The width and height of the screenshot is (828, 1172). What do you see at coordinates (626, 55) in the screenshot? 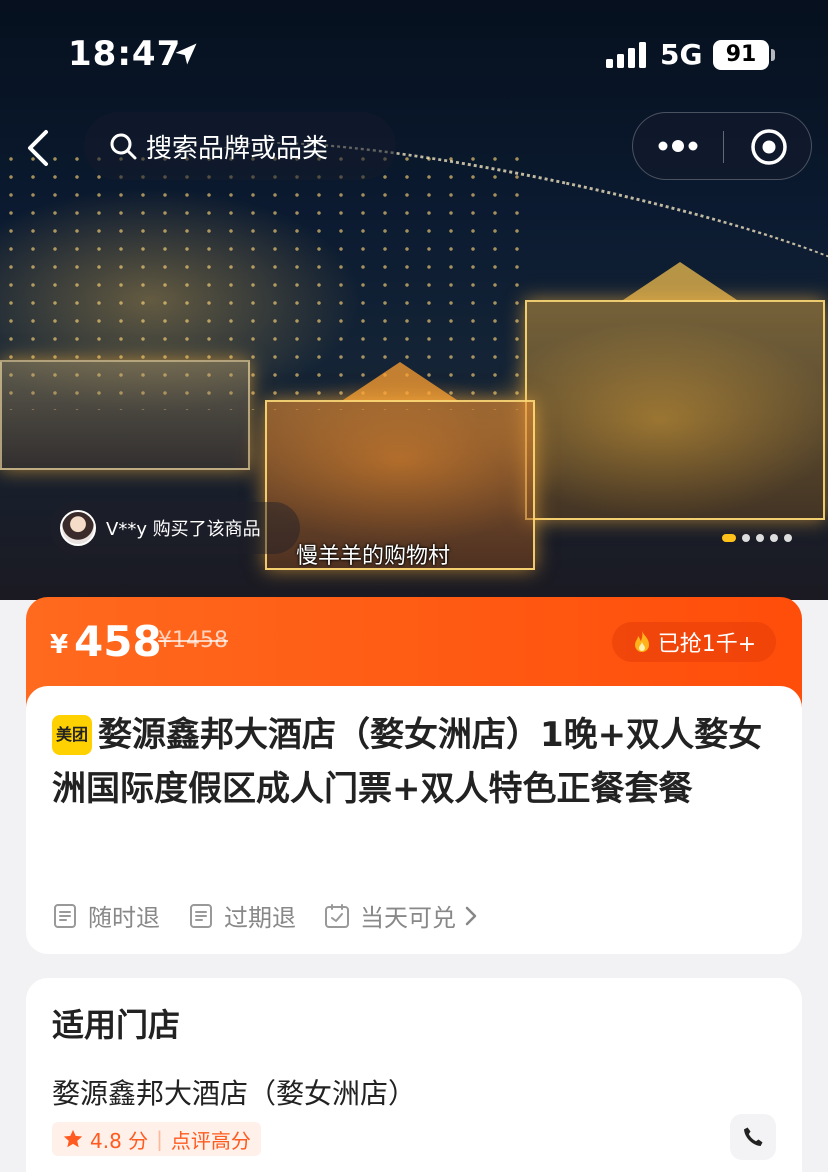
I see `signal-icon` at bounding box center [626, 55].